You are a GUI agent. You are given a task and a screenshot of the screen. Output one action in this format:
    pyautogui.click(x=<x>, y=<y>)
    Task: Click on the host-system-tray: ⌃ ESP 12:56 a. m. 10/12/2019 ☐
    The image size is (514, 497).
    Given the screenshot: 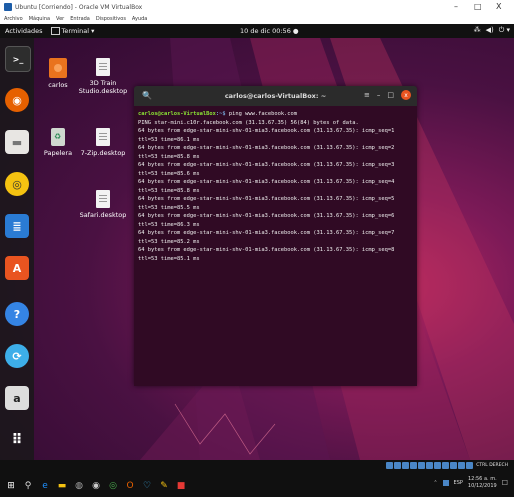 What is the action you would take?
    pyautogui.click(x=470, y=483)
    